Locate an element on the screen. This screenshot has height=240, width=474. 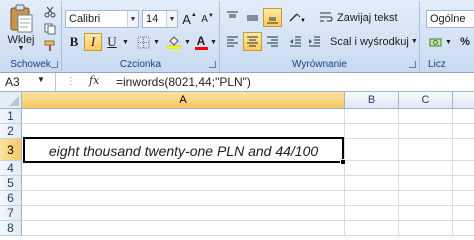
underline-button: U is located at coordinates (112, 42).